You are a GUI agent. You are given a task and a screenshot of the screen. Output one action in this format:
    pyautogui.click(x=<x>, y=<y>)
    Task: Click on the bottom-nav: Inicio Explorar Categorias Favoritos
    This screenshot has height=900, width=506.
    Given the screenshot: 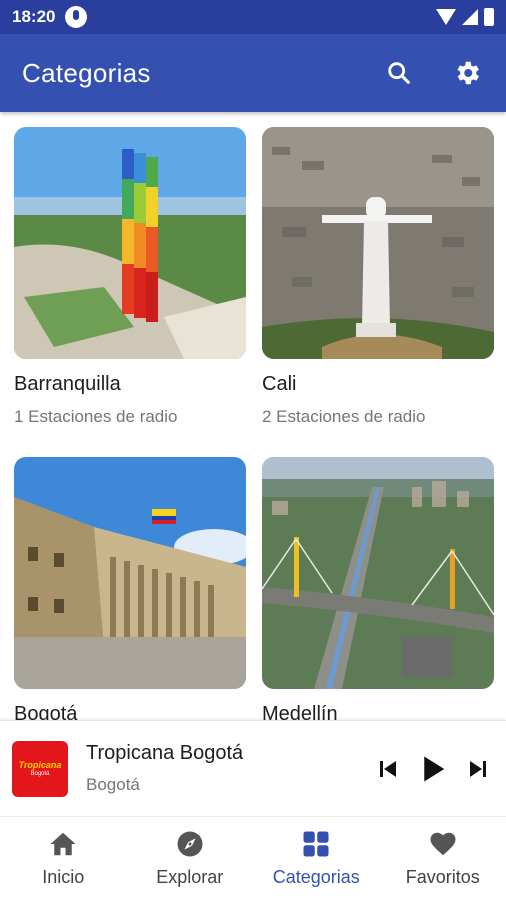 What is the action you would take?
    pyautogui.click(x=253, y=858)
    